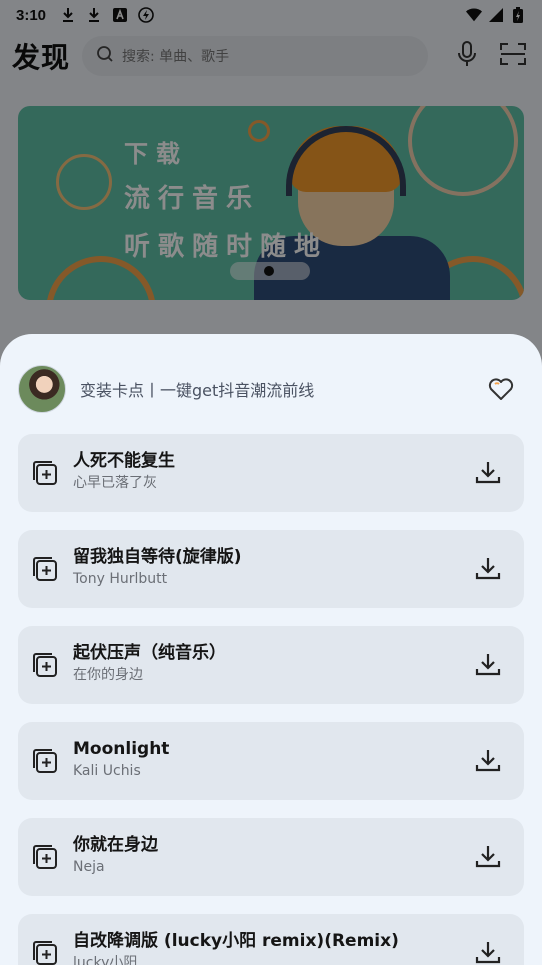 The image size is (542, 965). What do you see at coordinates (120, 579) in the screenshot?
I see `song-artist: Tony Hurlbutt` at bounding box center [120, 579].